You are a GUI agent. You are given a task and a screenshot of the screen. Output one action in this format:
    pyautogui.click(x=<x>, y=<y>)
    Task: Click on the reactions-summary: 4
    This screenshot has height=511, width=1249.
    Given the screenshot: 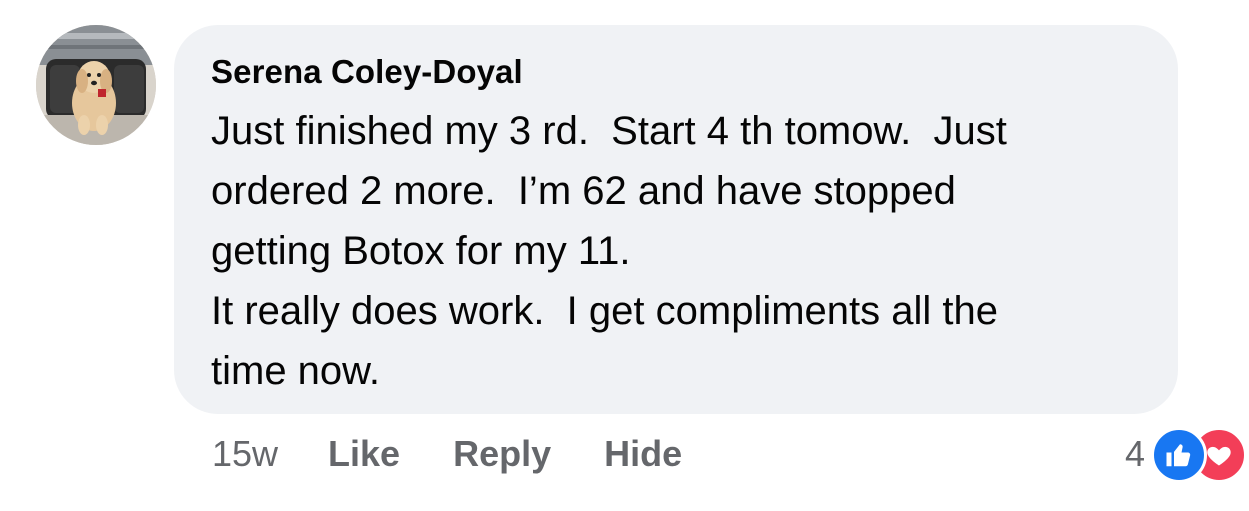 What is the action you would take?
    pyautogui.click(x=1186, y=454)
    